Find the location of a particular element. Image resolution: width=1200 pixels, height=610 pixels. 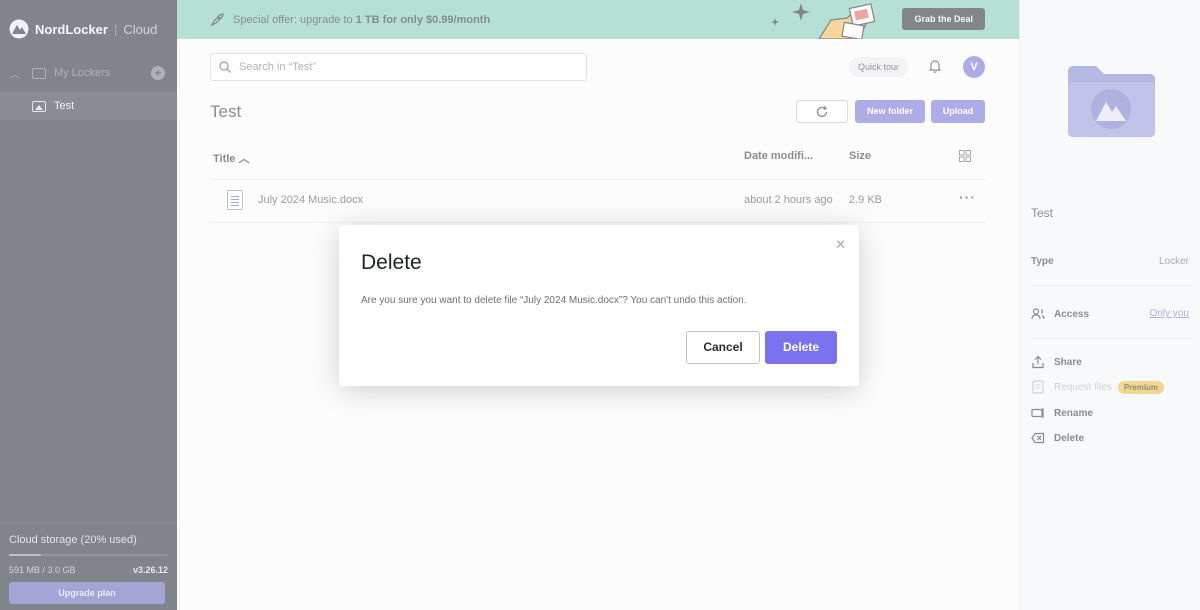

cancel-button: Cancel is located at coordinates (723, 347).